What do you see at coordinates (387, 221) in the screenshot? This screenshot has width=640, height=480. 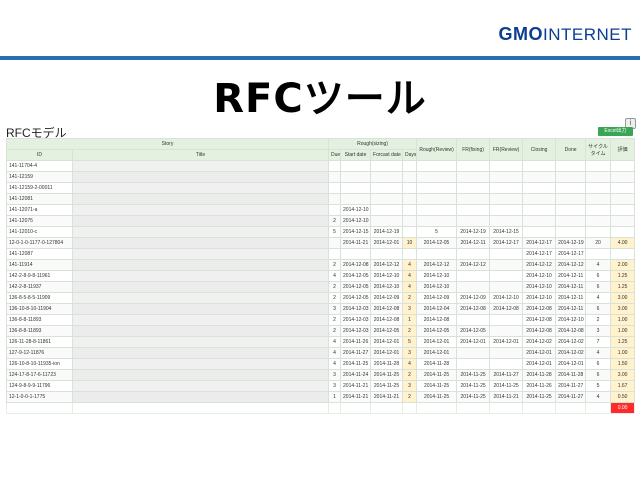 I see `cell-forcast-date` at bounding box center [387, 221].